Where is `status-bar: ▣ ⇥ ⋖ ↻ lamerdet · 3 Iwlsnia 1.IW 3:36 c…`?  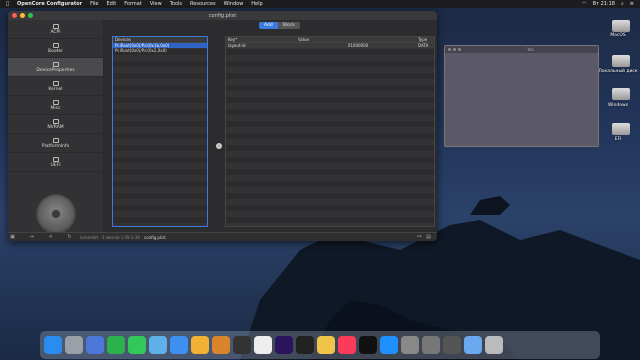
status-bar: ▣ ⇥ ⋖ ↻ lamerdet · 3 Iwlsnia 1.IW 3:36 c… is located at coordinates (222, 236).